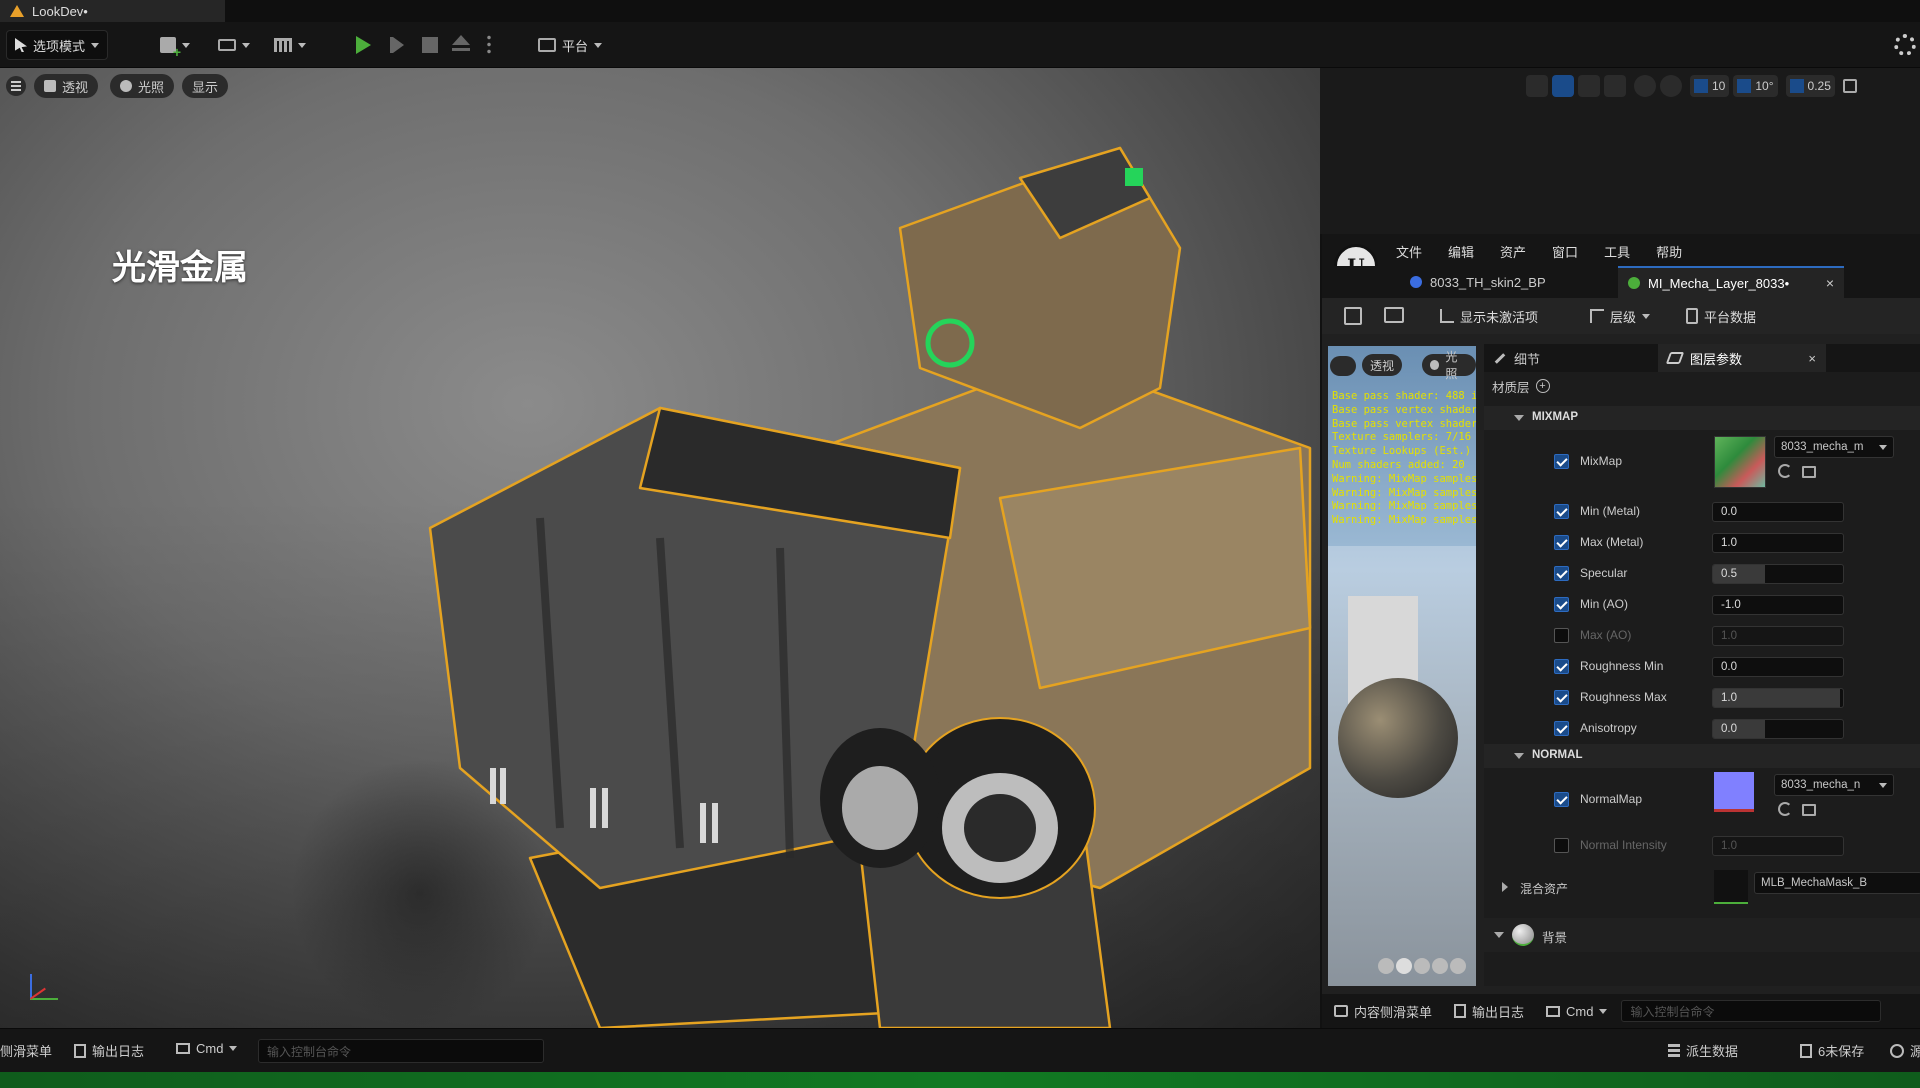 Image resolution: width=1920 pixels, height=1088 pixels. Describe the element at coordinates (1478, 282) in the screenshot. I see `tab-skin-bp: 8033_TH_skin2_BP` at that location.